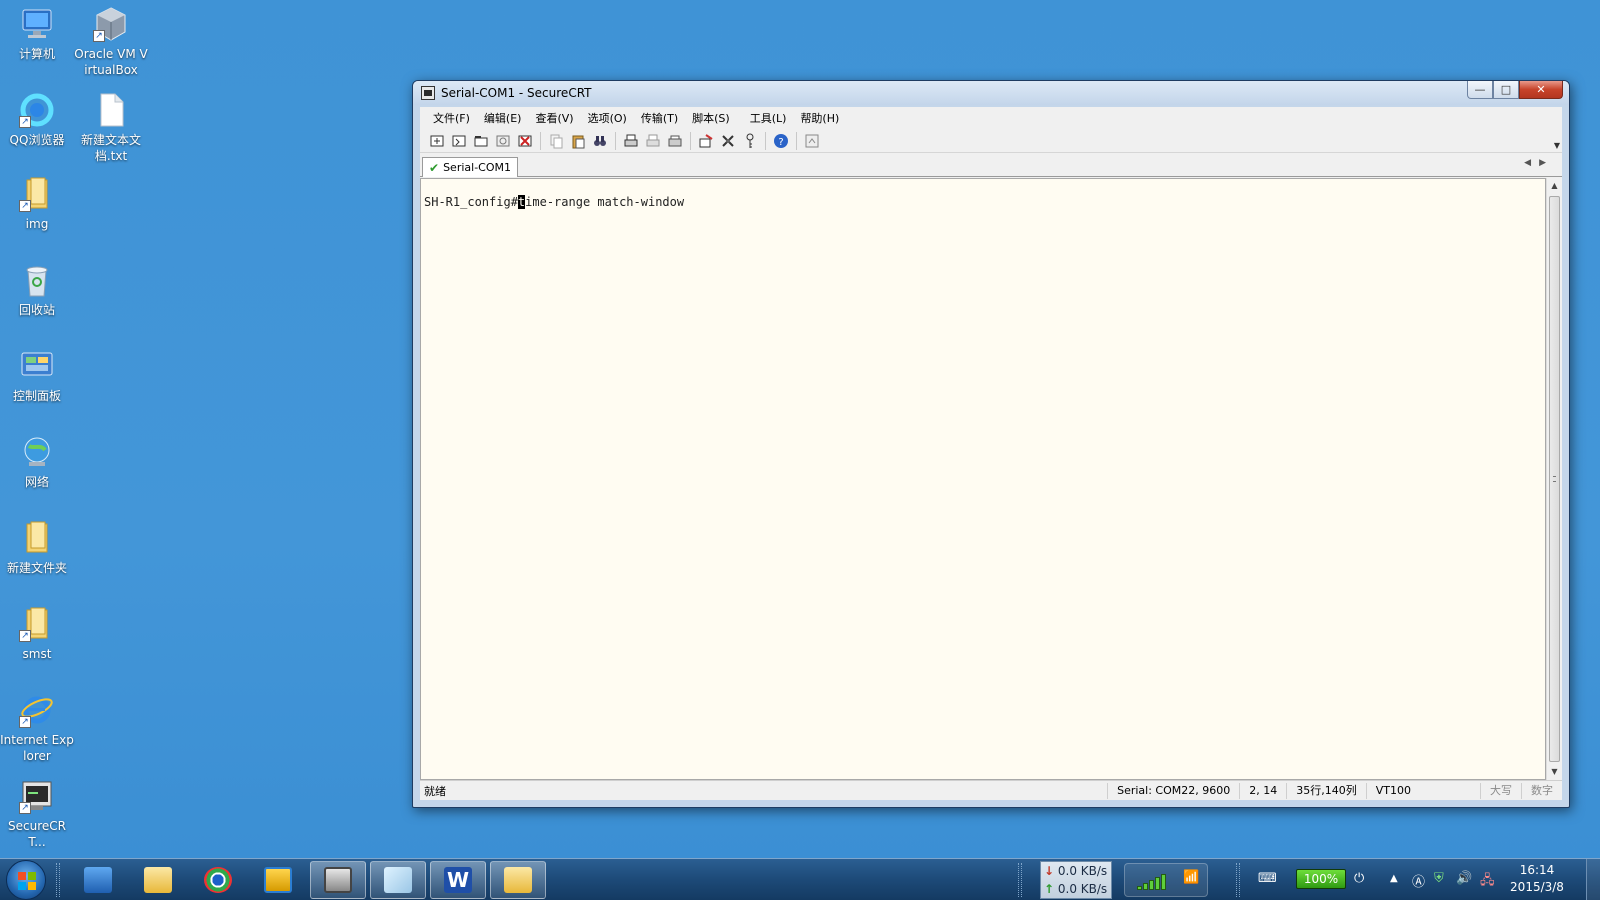 This screenshot has height=900, width=1600. I want to click on browser-icon, so click(218, 879).